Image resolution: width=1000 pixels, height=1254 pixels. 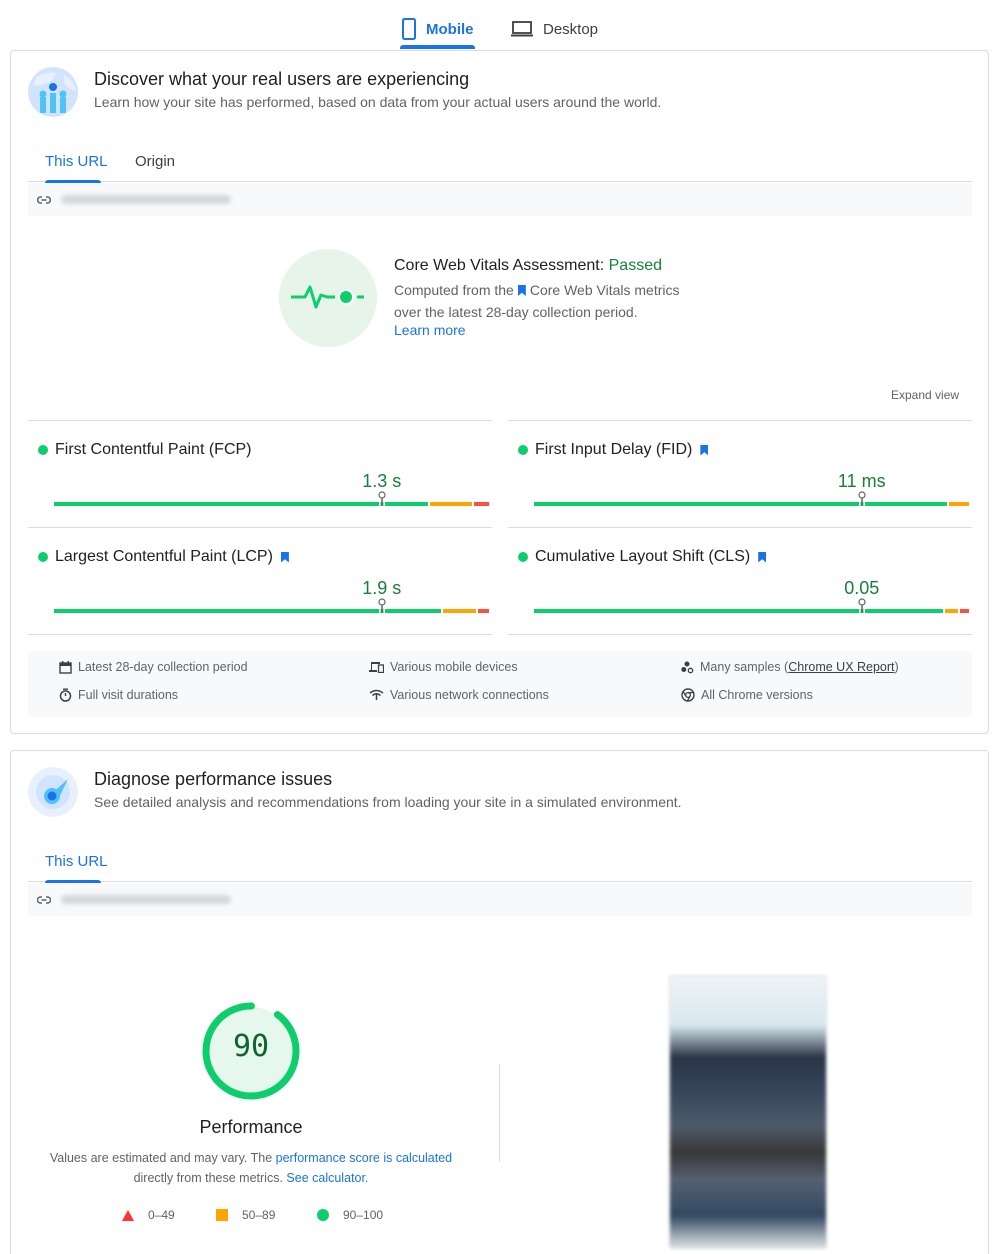 I want to click on metric-name: Largest Contentful Paint (LCP), so click(x=164, y=556).